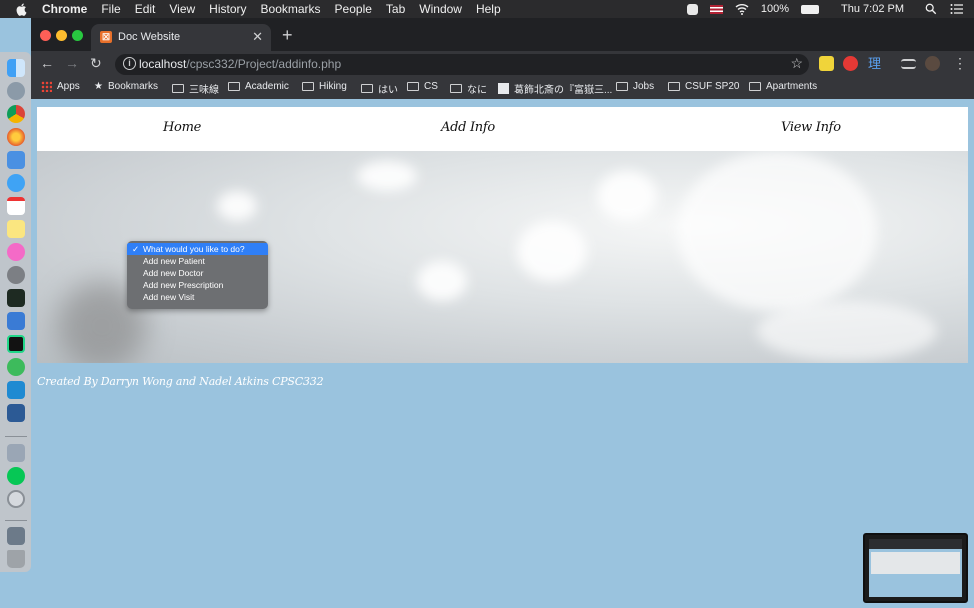 Image resolution: width=974 pixels, height=608 pixels. I want to click on firefox-icon, so click(16, 137).